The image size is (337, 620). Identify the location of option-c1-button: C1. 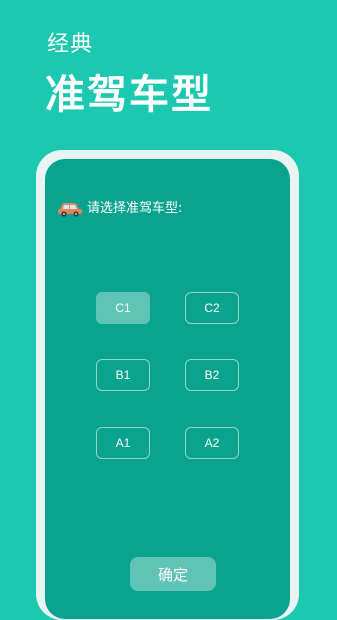
(123, 308).